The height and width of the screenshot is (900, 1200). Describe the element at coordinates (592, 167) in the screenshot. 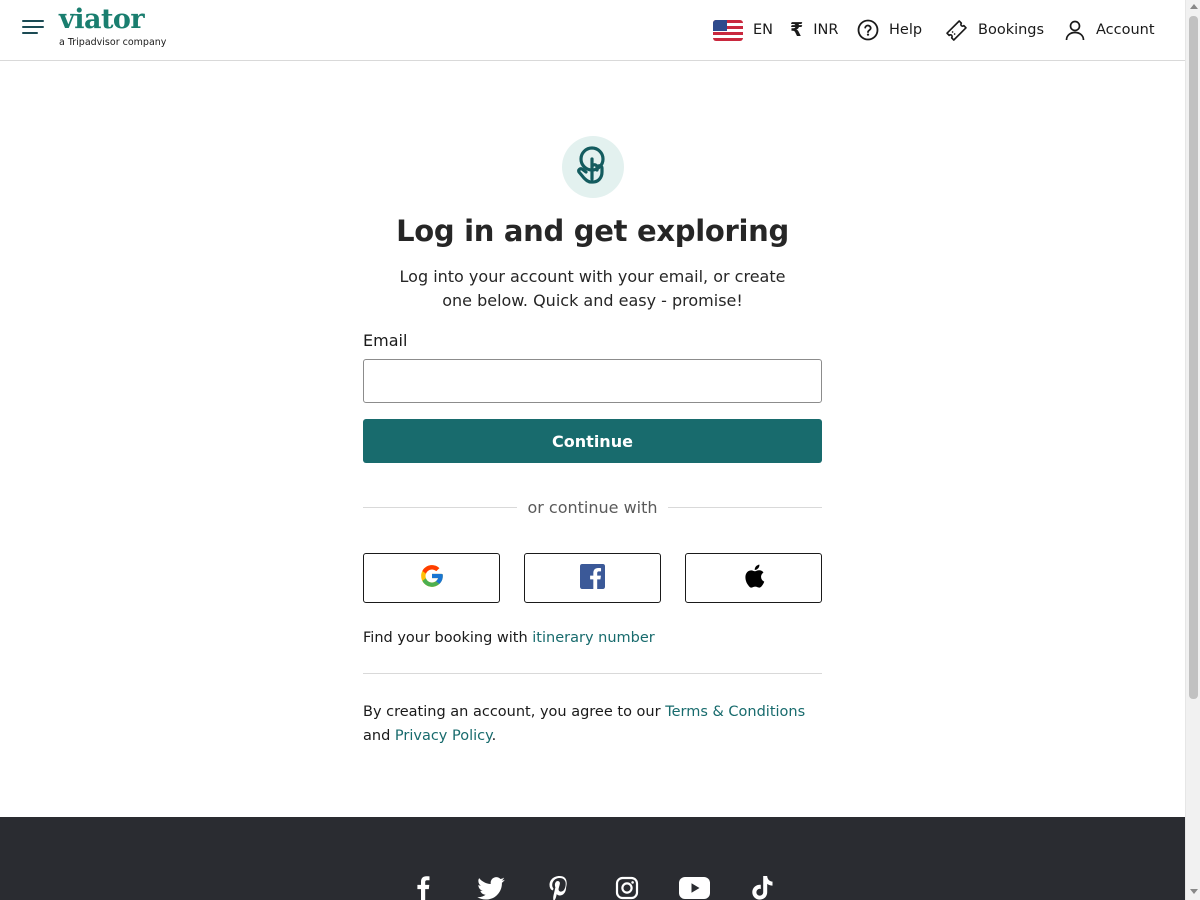

I see `tap-finger-icon` at that location.